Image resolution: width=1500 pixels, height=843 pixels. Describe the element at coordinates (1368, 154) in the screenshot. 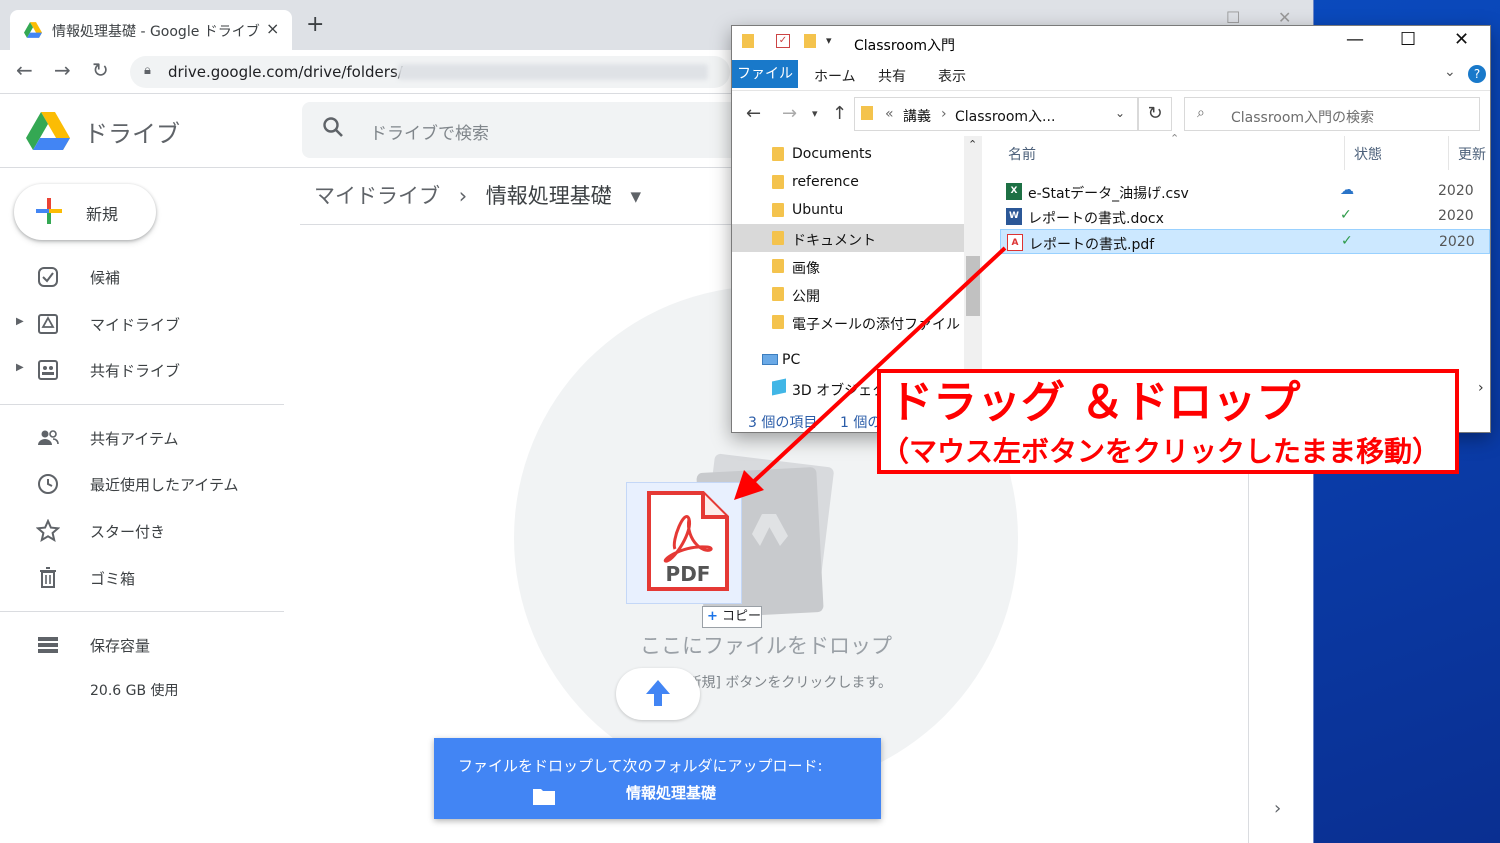

I see `column-header-status: 状態` at that location.